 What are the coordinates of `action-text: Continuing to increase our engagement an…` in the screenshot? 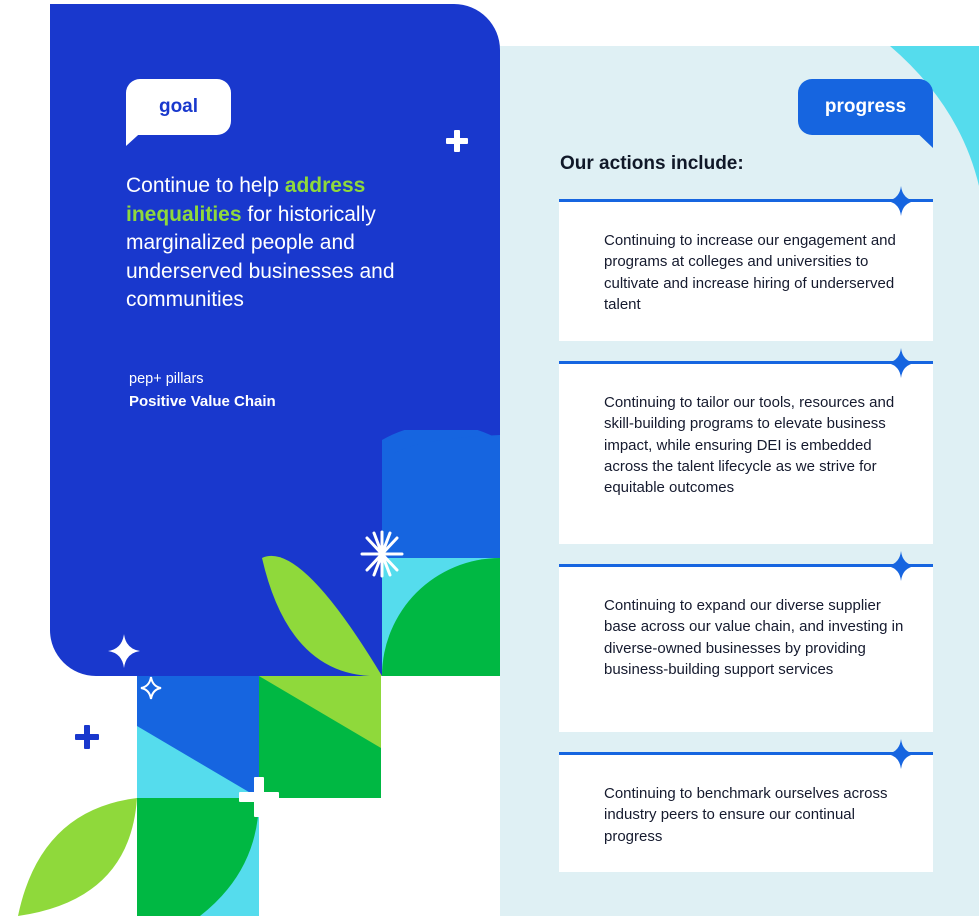 It's located at (750, 272).